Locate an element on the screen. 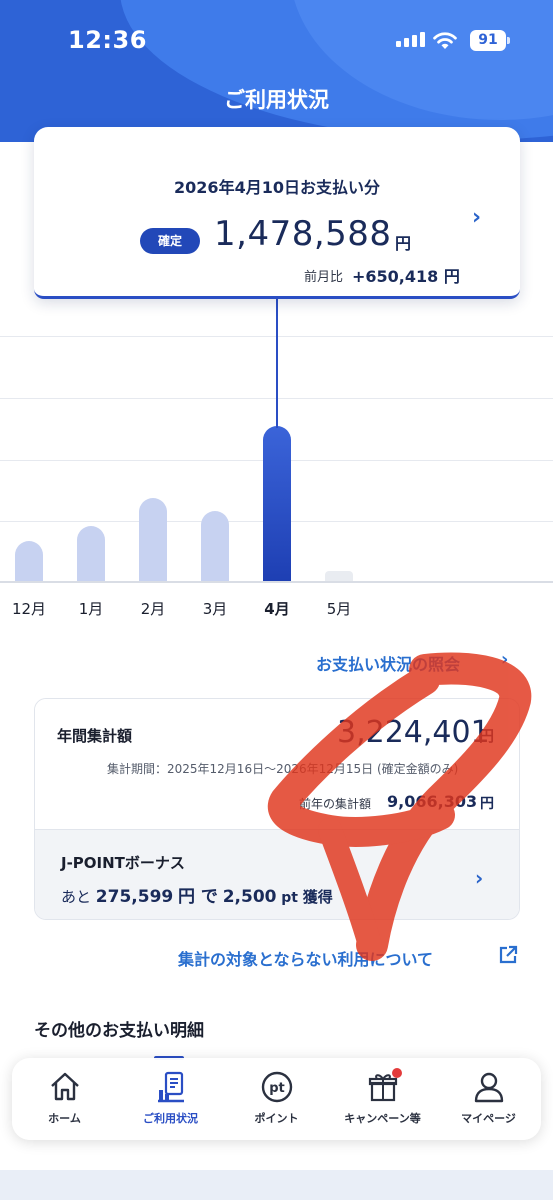 Image resolution: width=553 pixels, height=1200 pixels. payment-status-link: お支払い状況の照会 is located at coordinates (388, 663).